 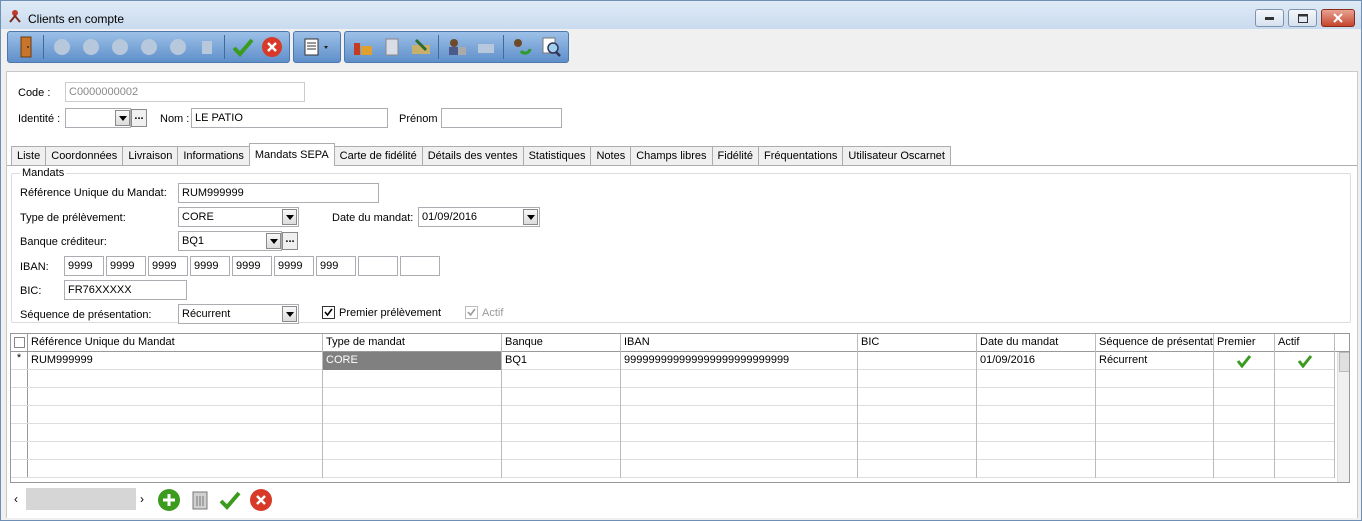 I want to click on tab-informations: Informations, so click(x=213, y=156).